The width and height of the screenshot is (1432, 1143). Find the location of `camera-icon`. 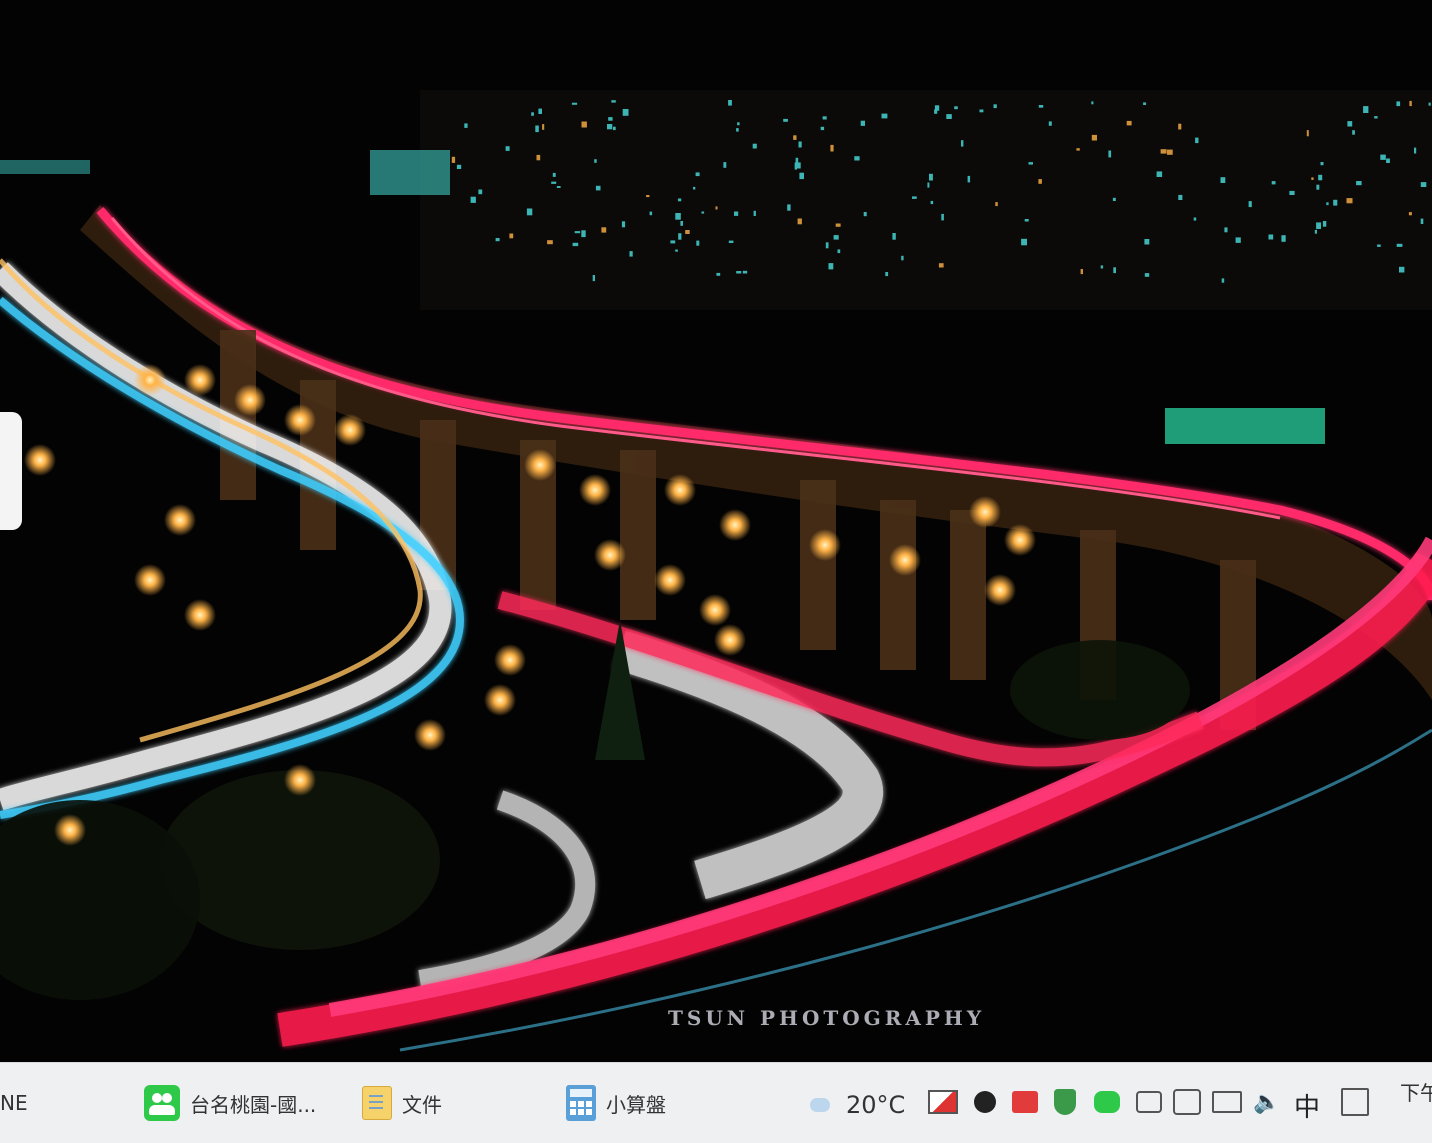

camera-icon is located at coordinates (1149, 1102).